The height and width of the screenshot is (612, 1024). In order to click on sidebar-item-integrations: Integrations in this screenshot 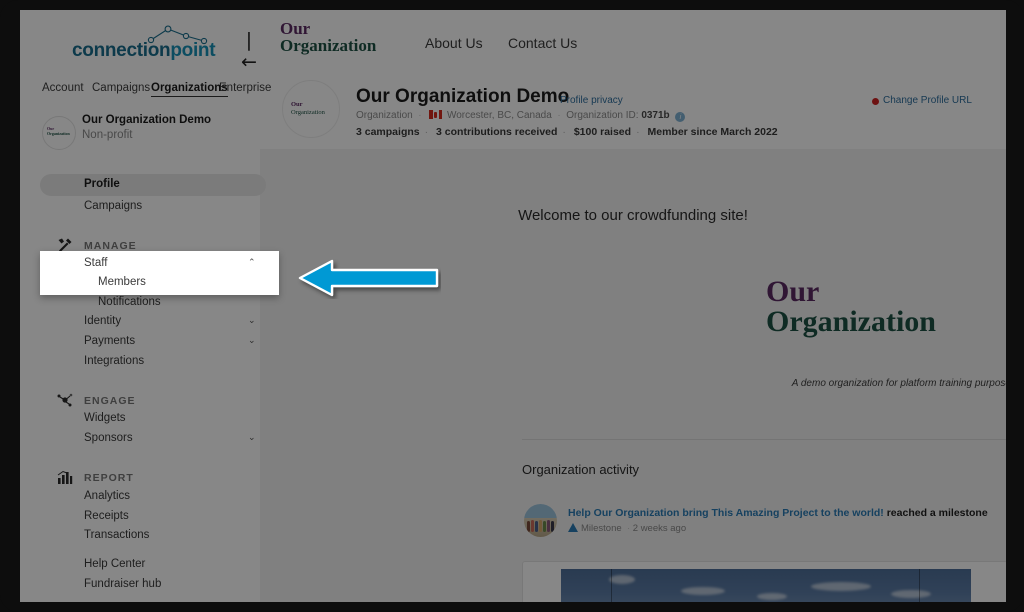, I will do `click(140, 365)`.